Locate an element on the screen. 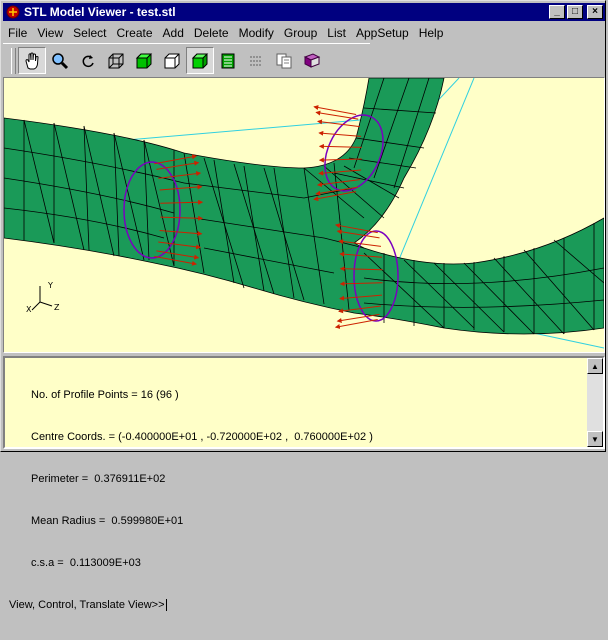 The width and height of the screenshot is (608, 640). command-prompt: View, Control, Translate View>> is located at coordinates (296, 605).